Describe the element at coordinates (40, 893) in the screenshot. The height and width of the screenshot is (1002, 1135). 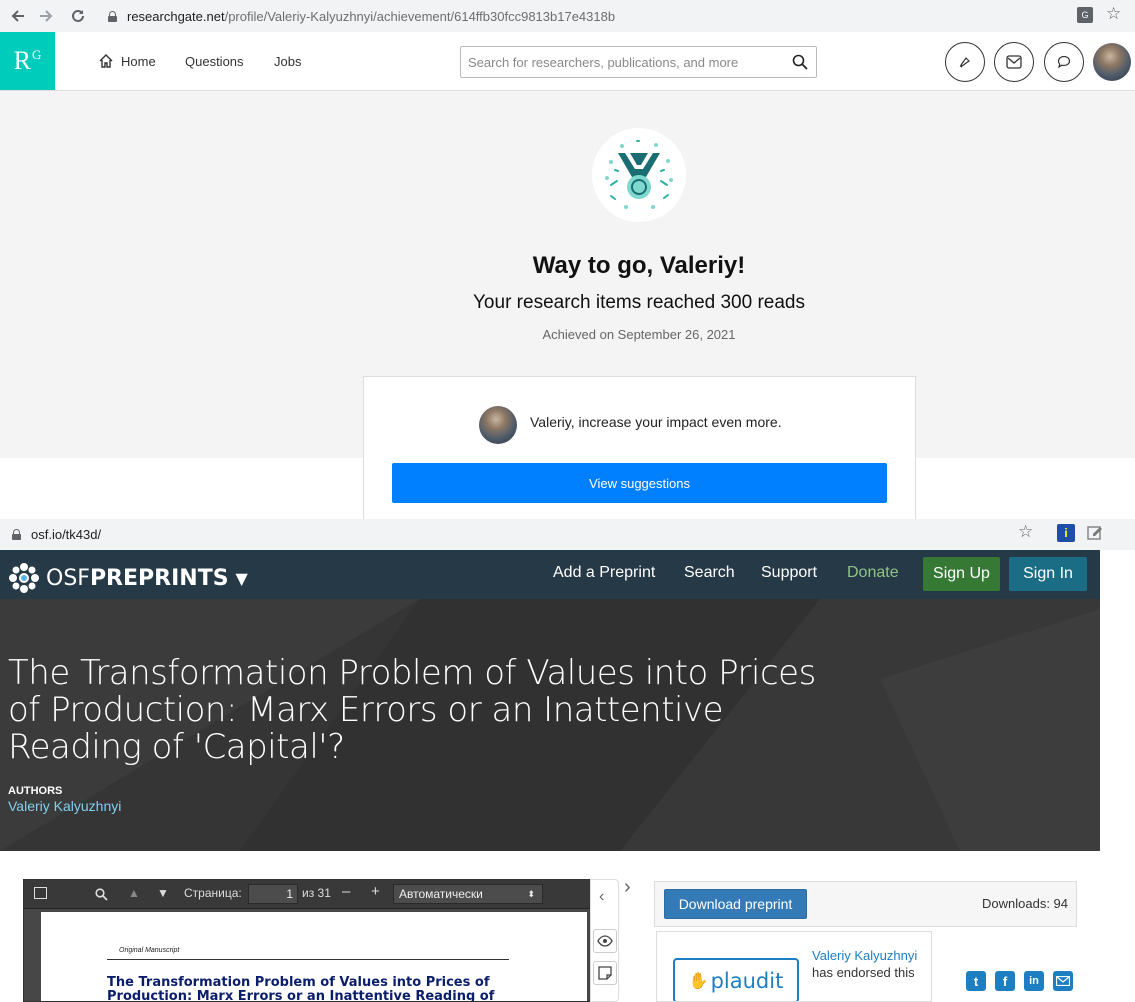
I see `sidebar-toggle-icon` at that location.